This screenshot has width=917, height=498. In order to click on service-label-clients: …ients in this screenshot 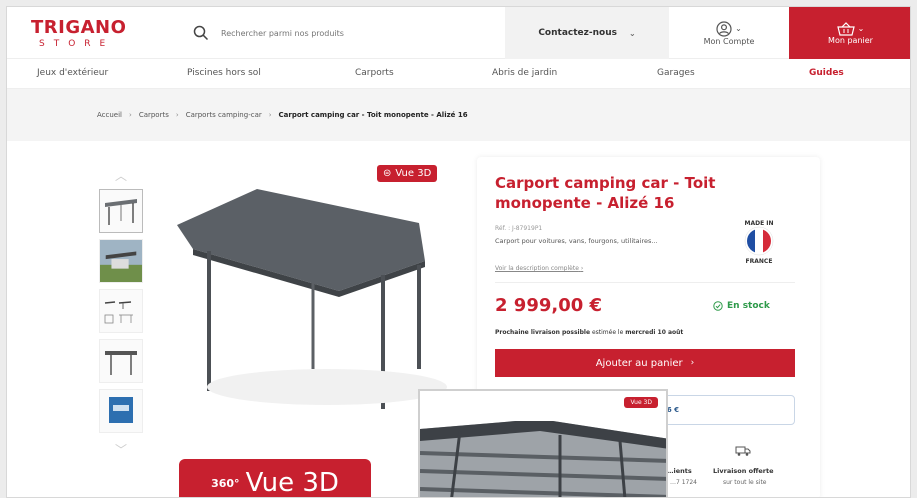, I will do `click(679, 471)`.